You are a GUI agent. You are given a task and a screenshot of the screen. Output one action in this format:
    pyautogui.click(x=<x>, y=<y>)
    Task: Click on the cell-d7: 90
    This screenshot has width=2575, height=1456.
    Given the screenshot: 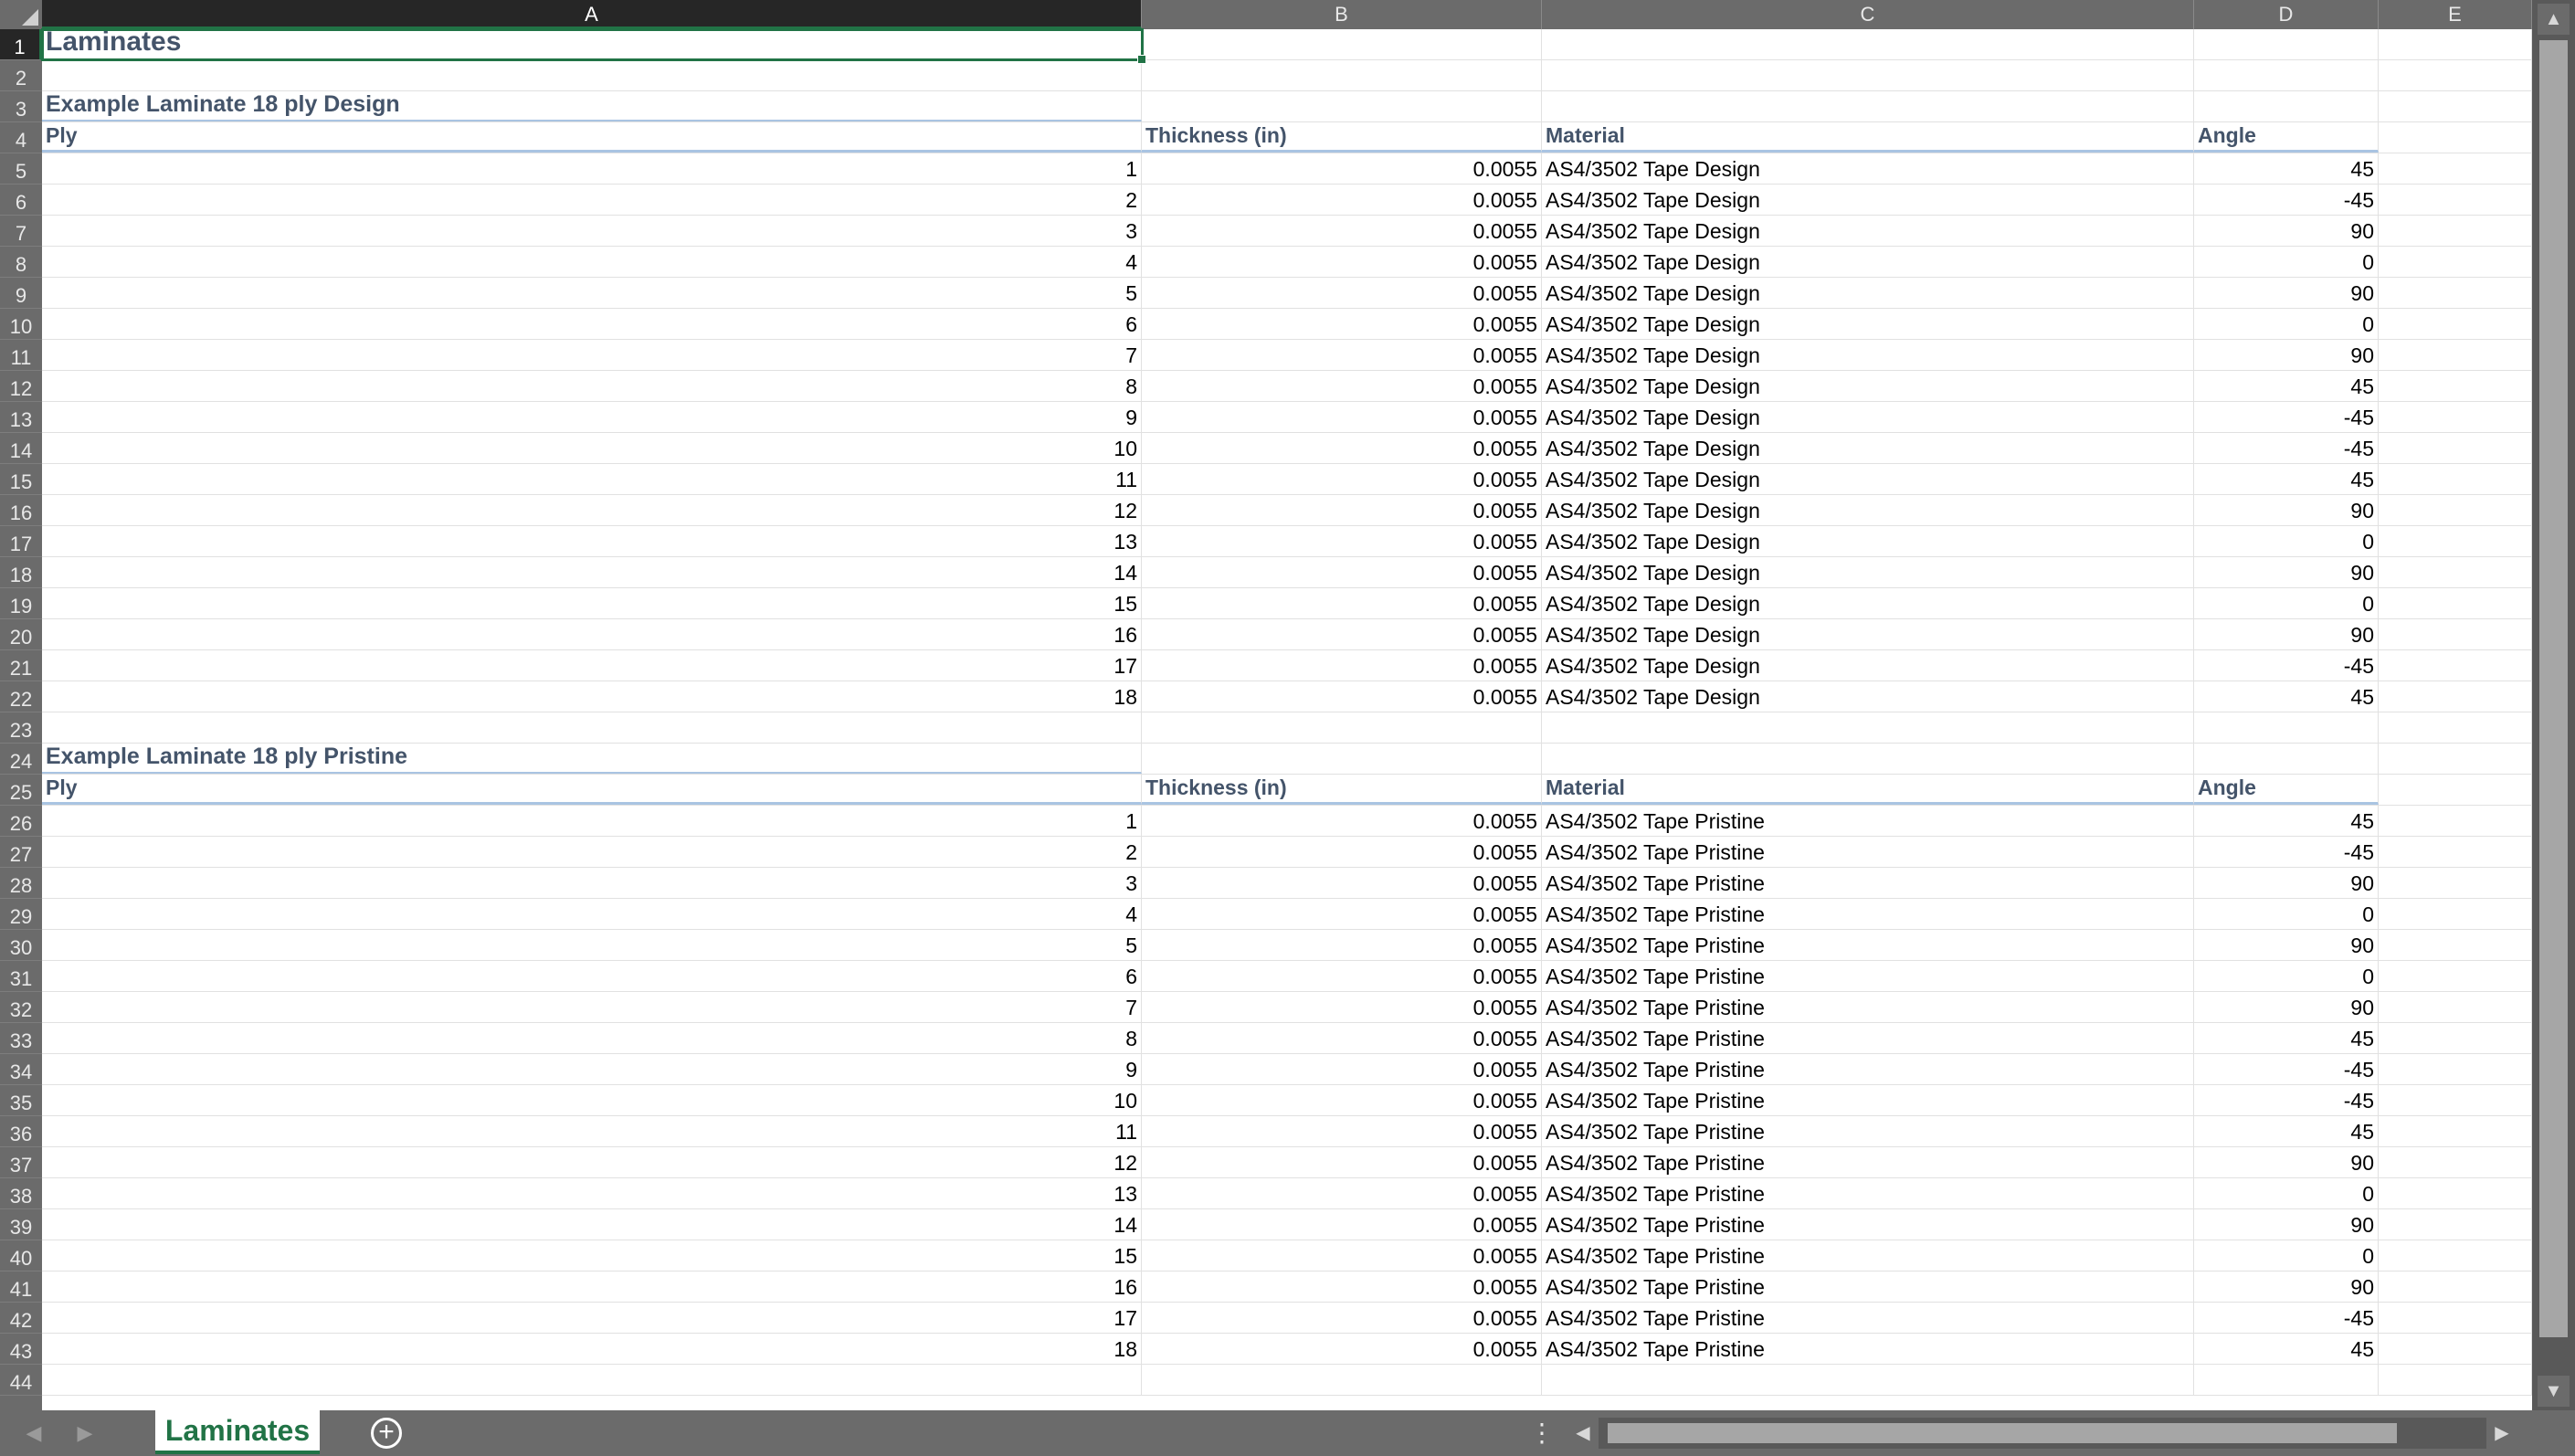 What is the action you would take?
    pyautogui.click(x=2286, y=231)
    